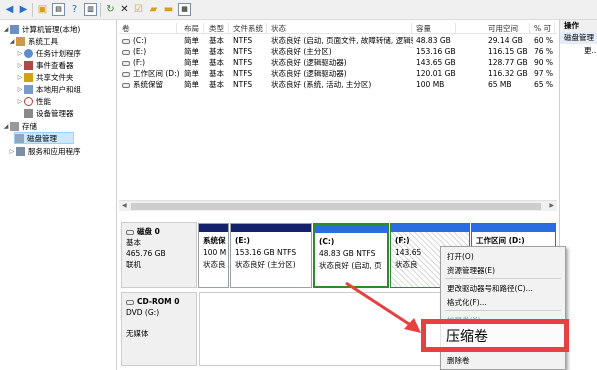 This screenshot has height=370, width=597. What do you see at coordinates (458, 360) in the screenshot?
I see `menu-item-delete-volume: 删除卷` at bounding box center [458, 360].